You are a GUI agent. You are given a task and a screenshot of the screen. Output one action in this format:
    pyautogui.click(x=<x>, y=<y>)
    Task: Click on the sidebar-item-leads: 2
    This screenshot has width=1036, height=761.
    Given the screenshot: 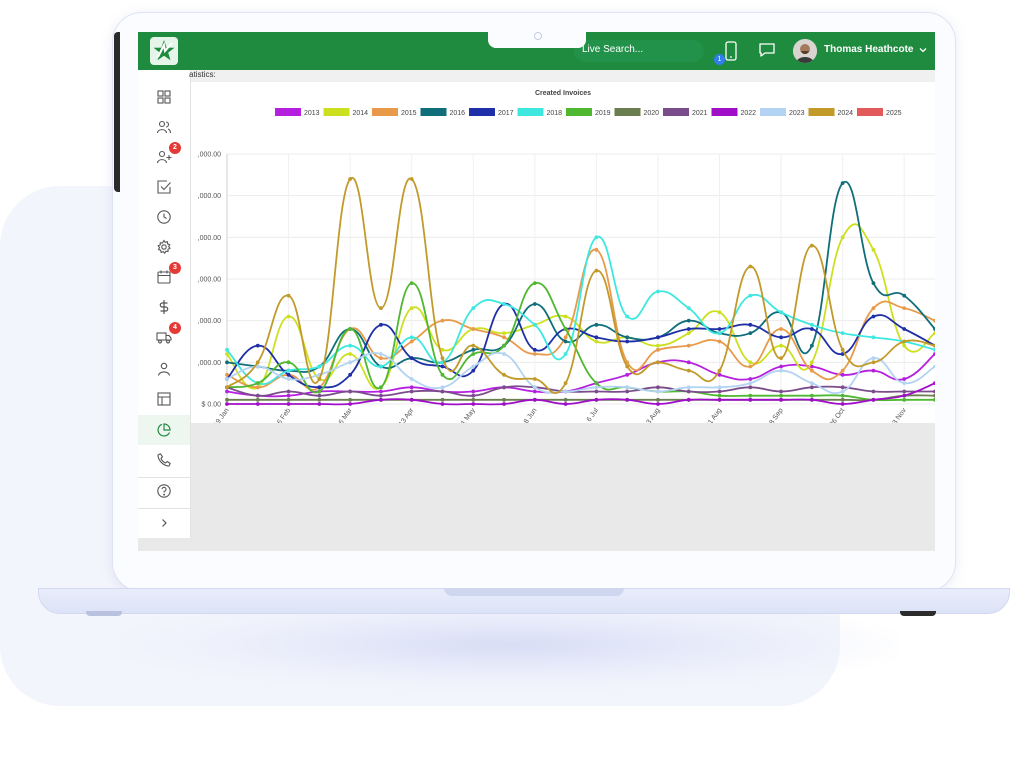 What is the action you would take?
    pyautogui.click(x=164, y=157)
    